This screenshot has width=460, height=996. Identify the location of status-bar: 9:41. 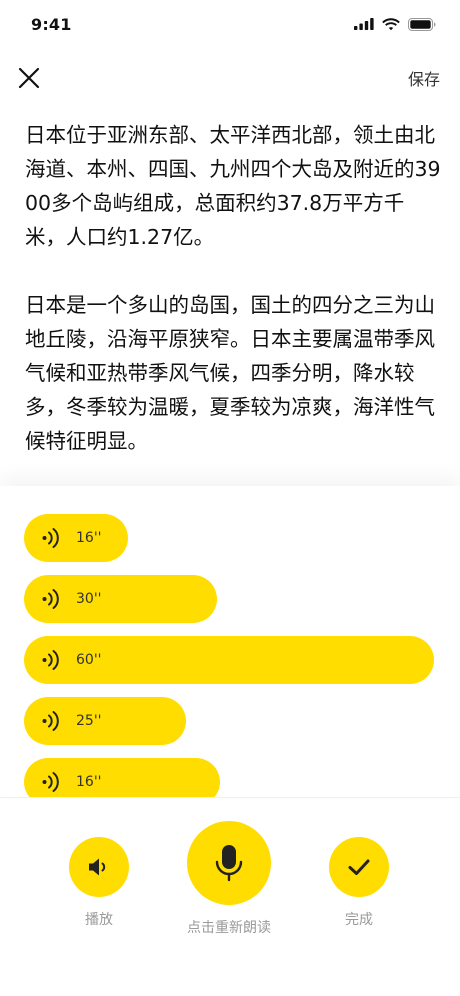
(230, 24).